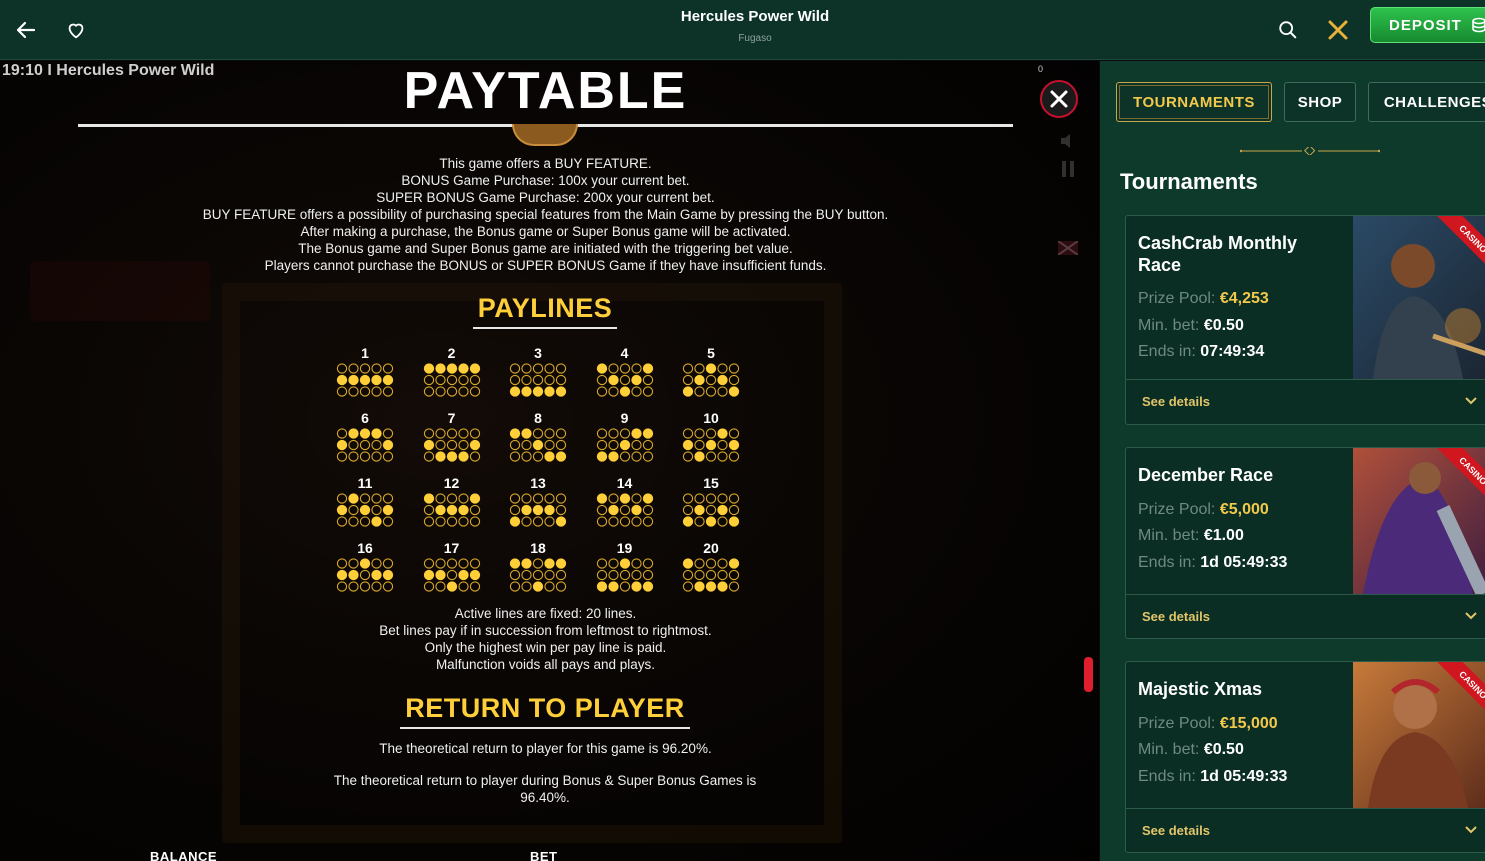 This screenshot has height=861, width=1485. Describe the element at coordinates (451, 483) in the screenshot. I see `payline-number: 12` at that location.